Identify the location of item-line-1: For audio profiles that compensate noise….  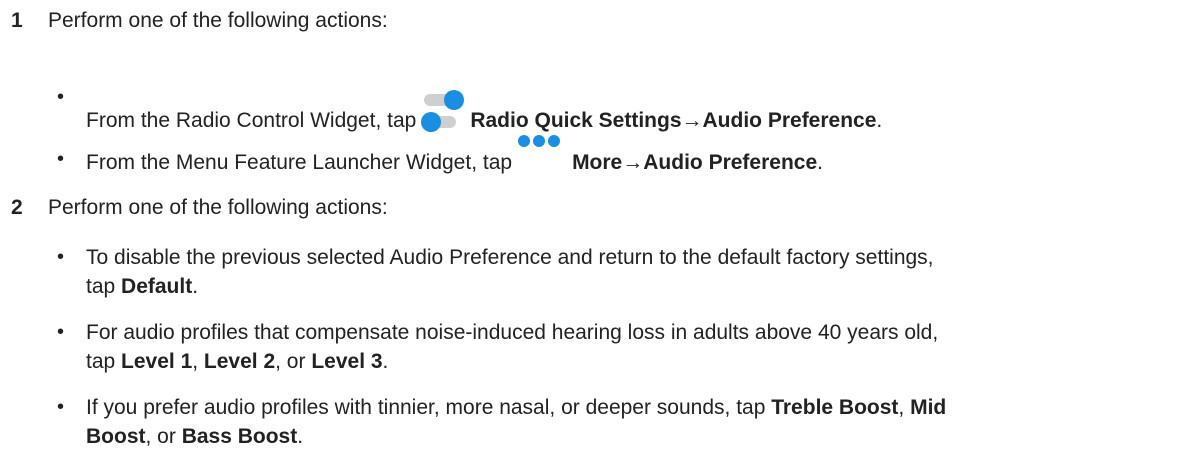
(512, 332).